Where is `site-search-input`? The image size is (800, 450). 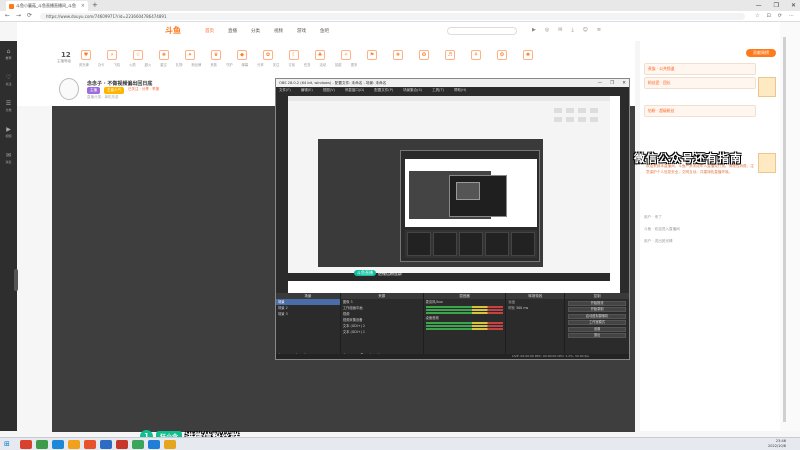
site-search-input is located at coordinates (482, 31).